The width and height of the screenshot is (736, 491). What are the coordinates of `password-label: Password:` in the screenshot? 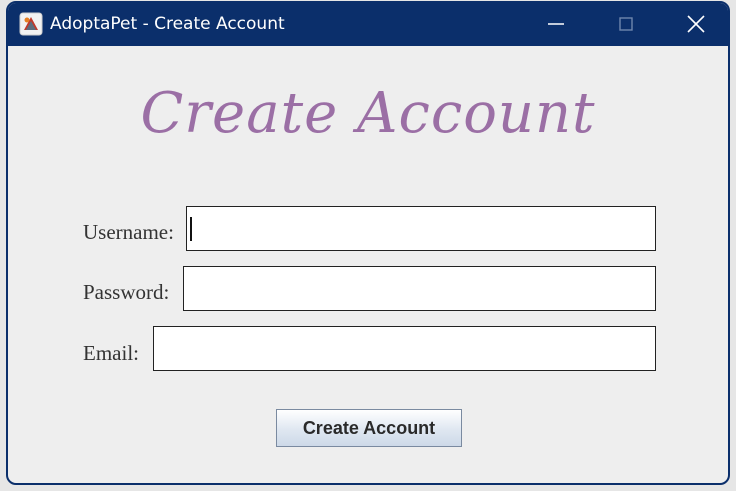 It's located at (126, 292).